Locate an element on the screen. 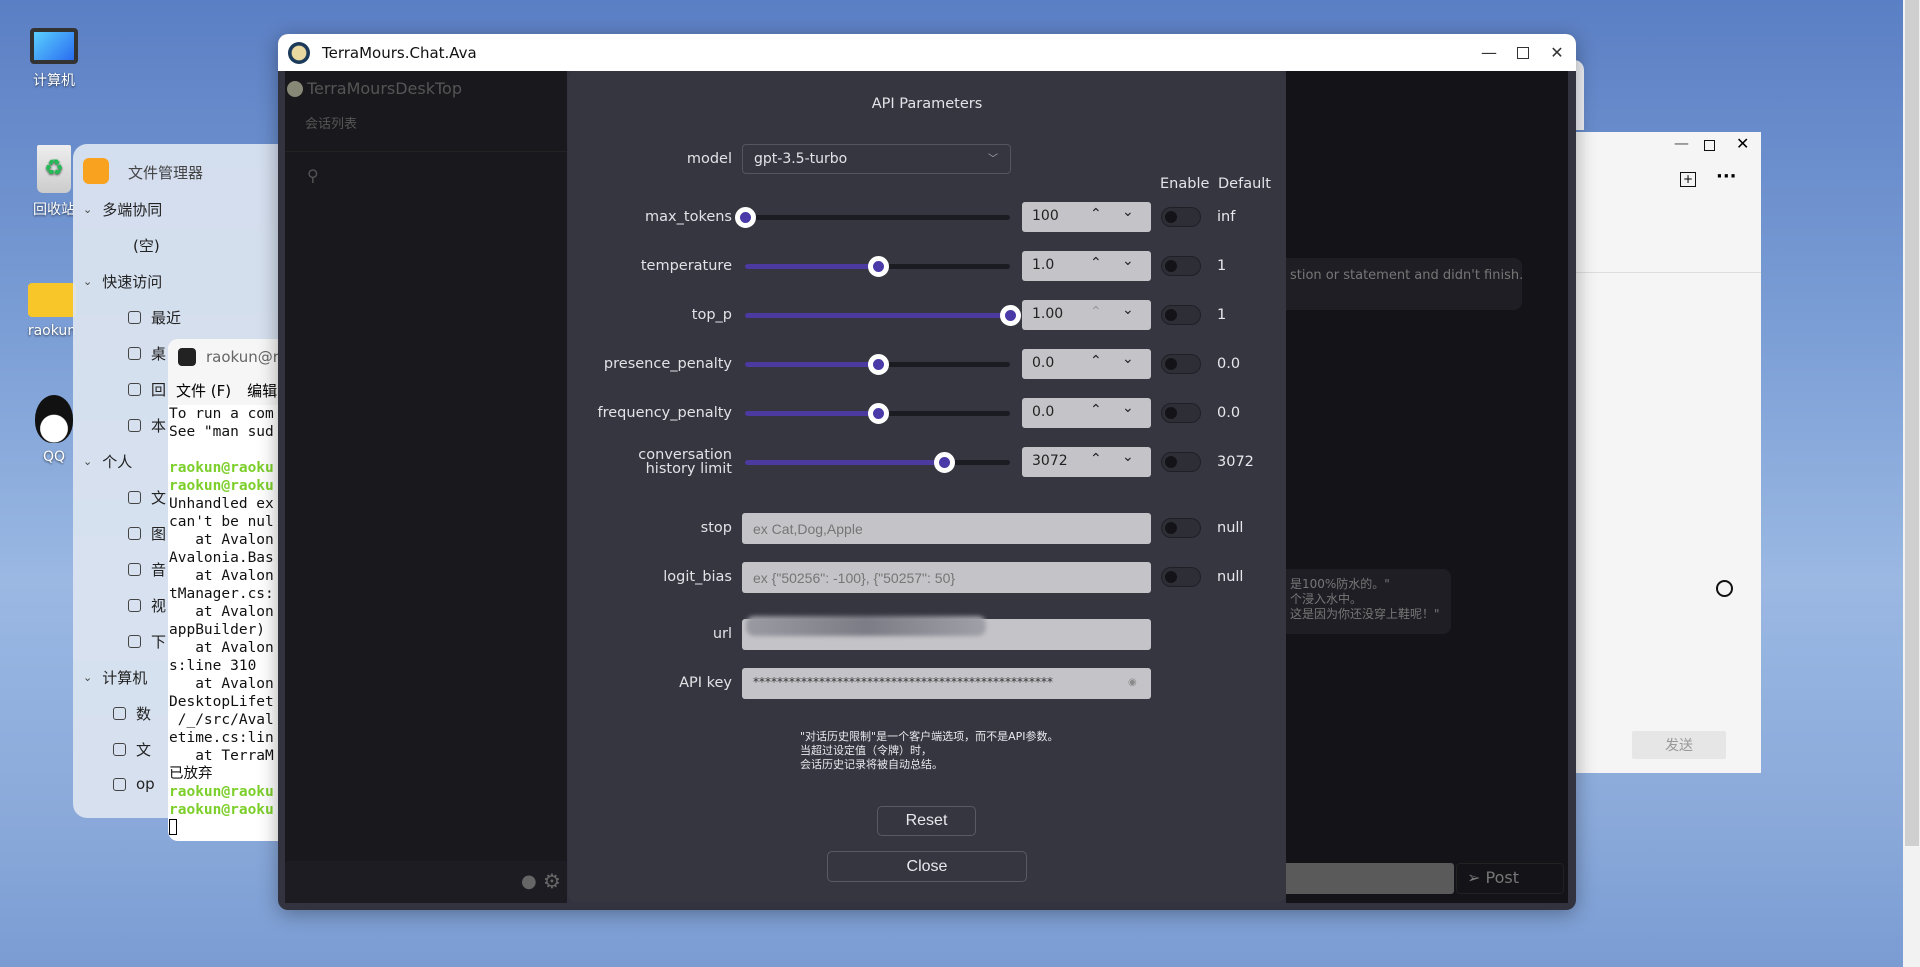  terminal-menu-edit: 编辑 is located at coordinates (262, 390).